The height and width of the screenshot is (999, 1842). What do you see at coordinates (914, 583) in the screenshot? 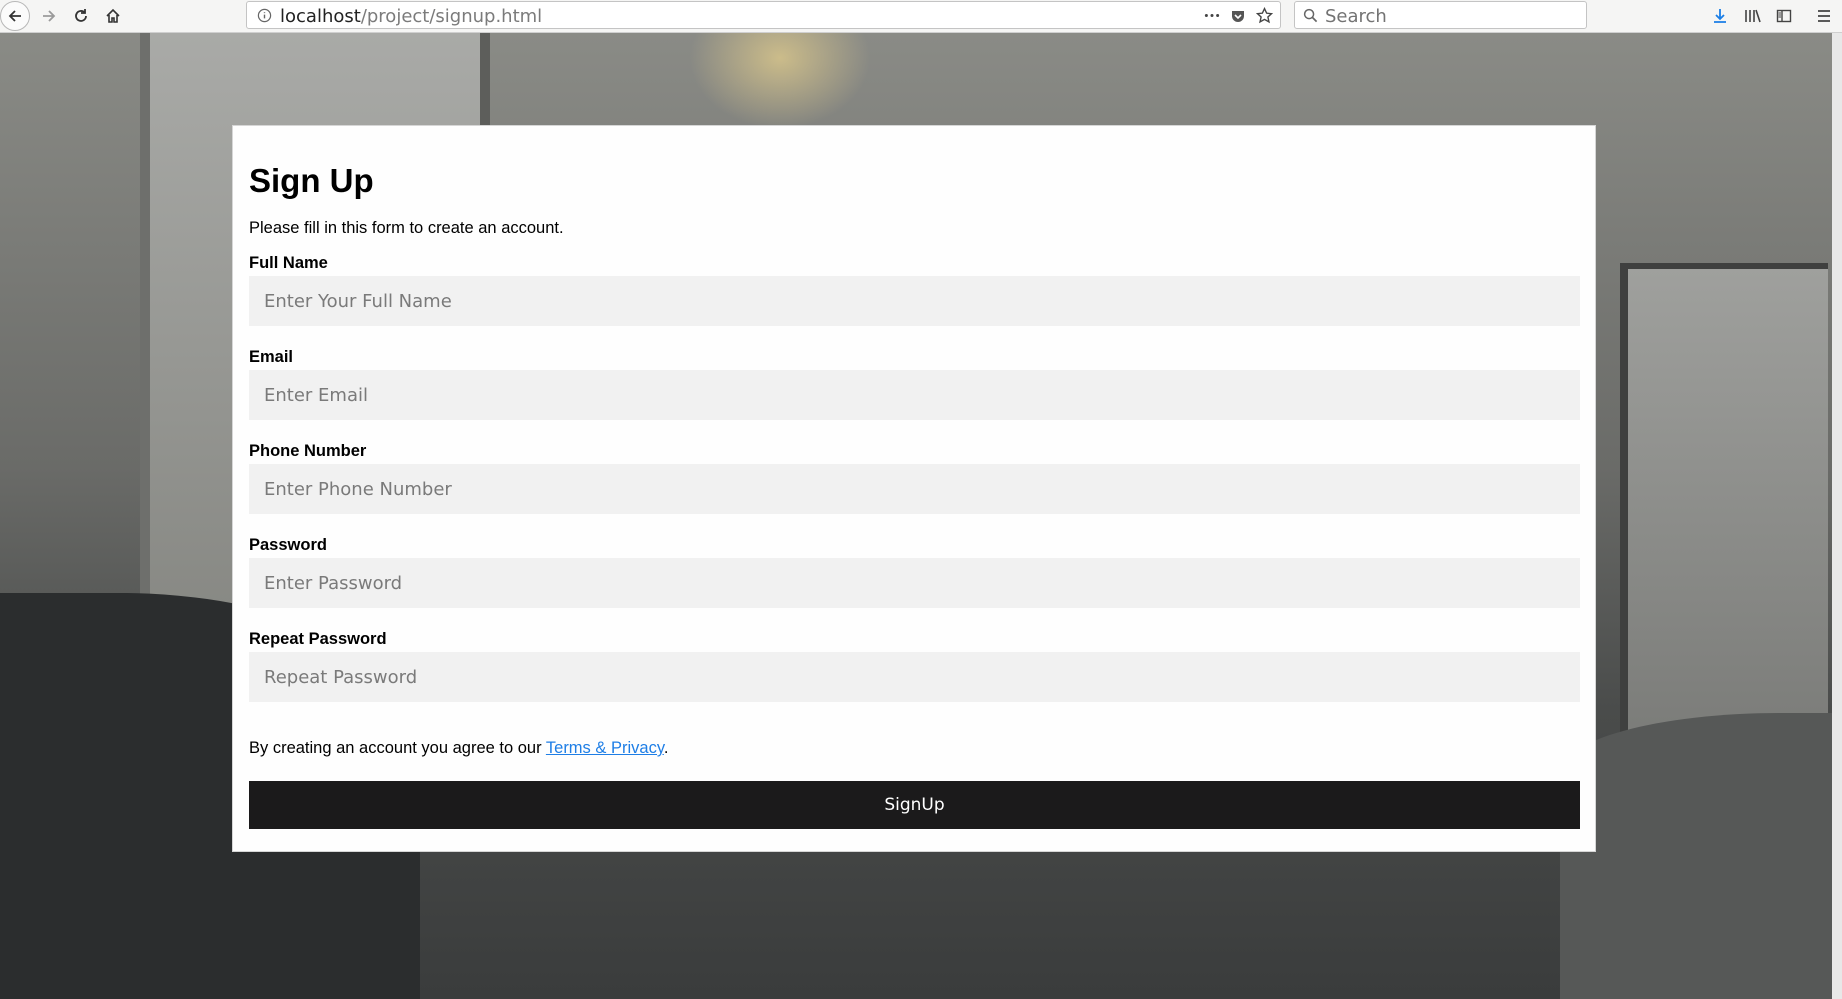
I see `password-input` at bounding box center [914, 583].